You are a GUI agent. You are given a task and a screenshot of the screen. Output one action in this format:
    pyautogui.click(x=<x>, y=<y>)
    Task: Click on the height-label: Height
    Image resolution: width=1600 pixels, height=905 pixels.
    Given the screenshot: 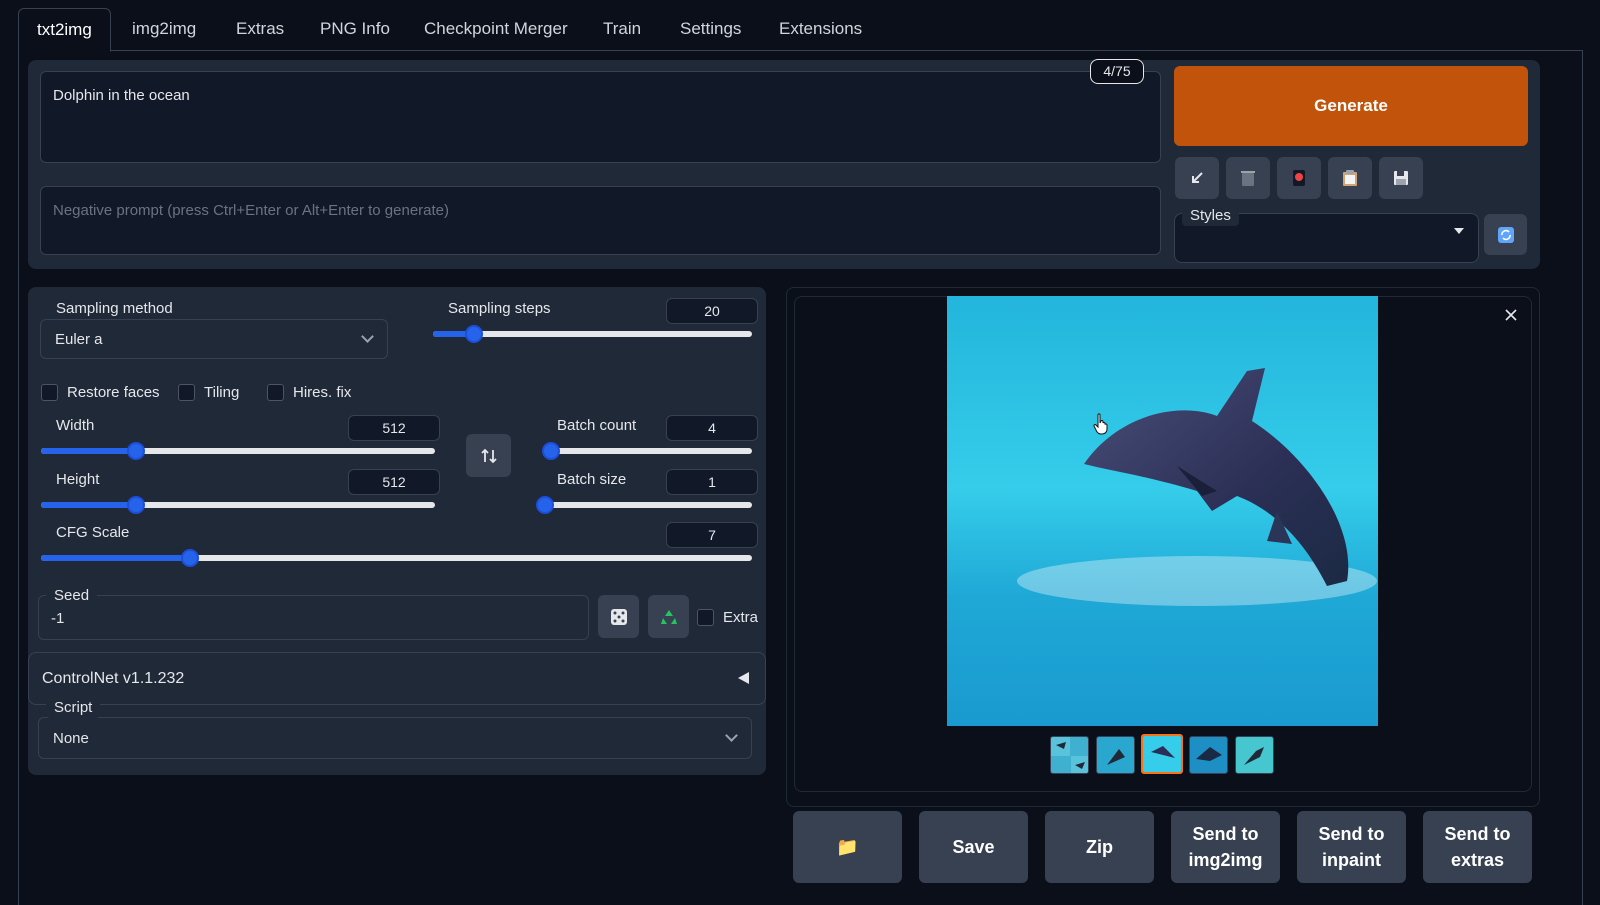 What is the action you would take?
    pyautogui.click(x=78, y=479)
    